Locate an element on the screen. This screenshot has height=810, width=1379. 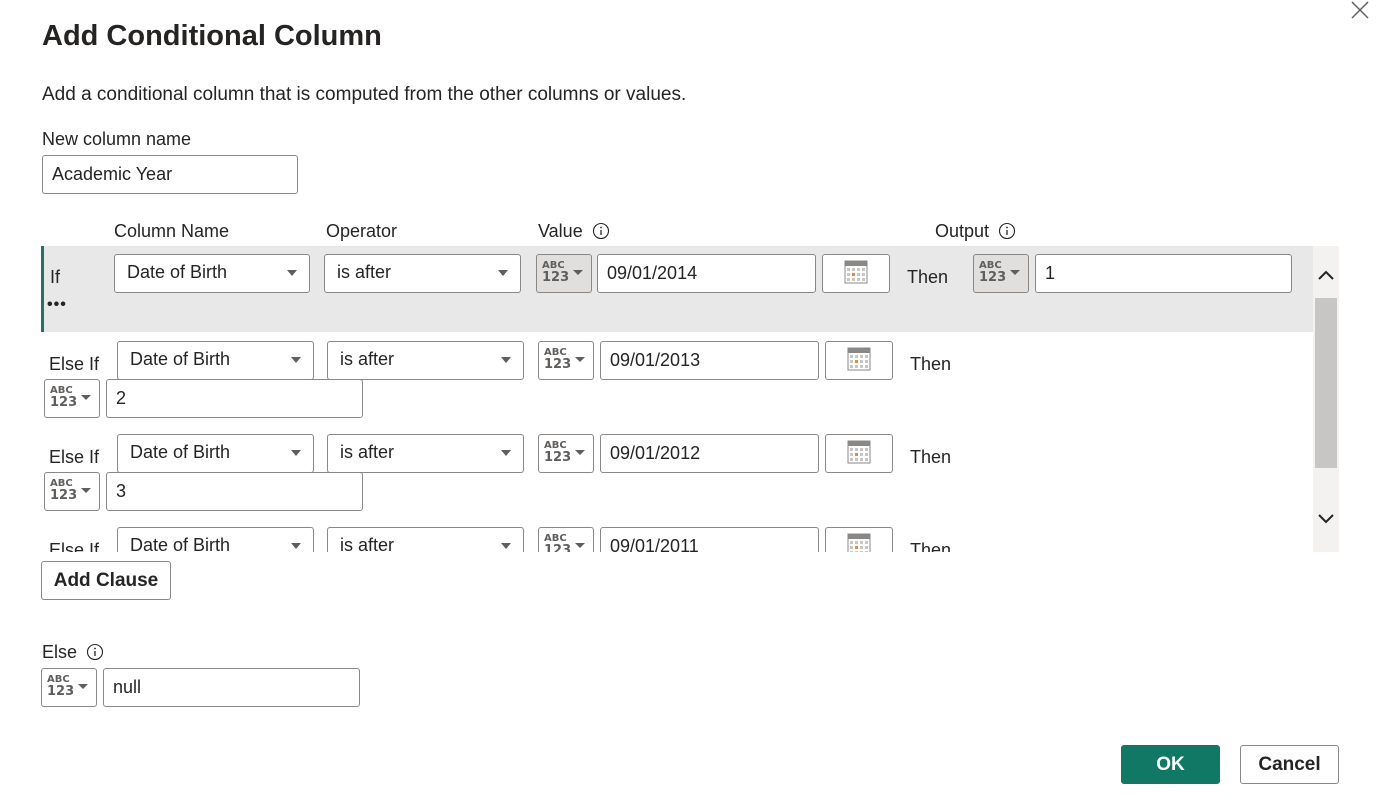
cancel-button: Cancel is located at coordinates (1289, 764).